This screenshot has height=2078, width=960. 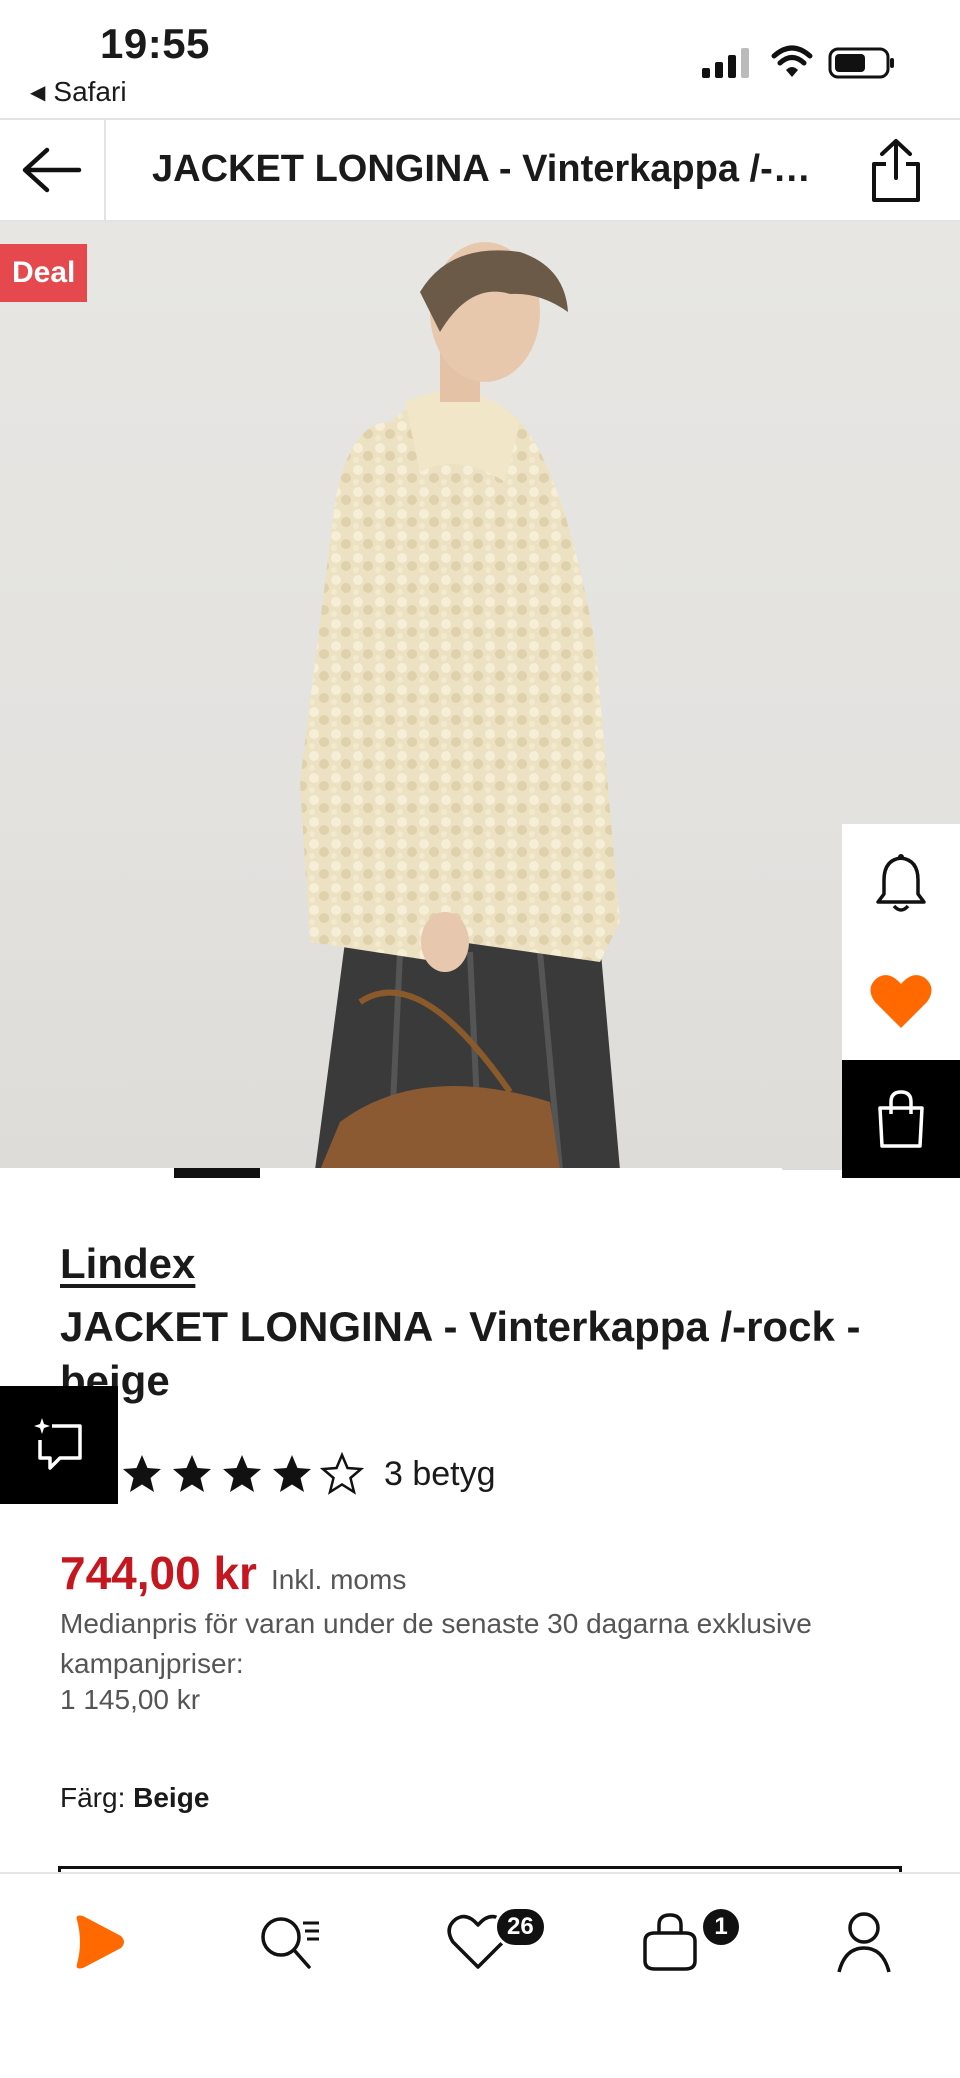 I want to click on sparkle-chat-icon, so click(x=58, y=1444).